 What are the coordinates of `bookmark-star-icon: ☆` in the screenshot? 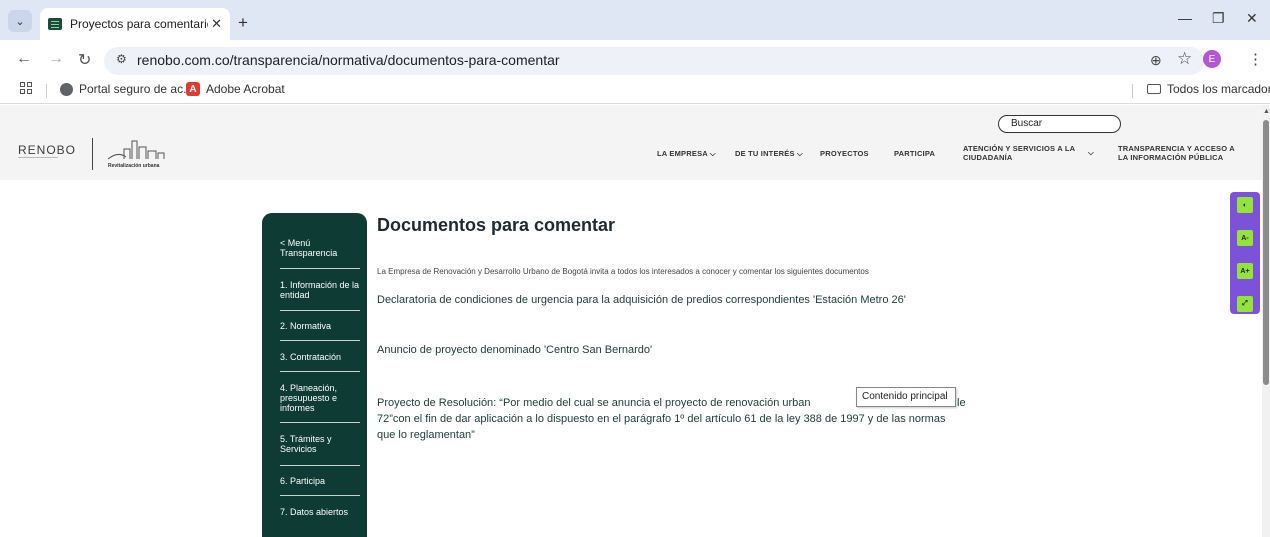 It's located at (1184, 59).